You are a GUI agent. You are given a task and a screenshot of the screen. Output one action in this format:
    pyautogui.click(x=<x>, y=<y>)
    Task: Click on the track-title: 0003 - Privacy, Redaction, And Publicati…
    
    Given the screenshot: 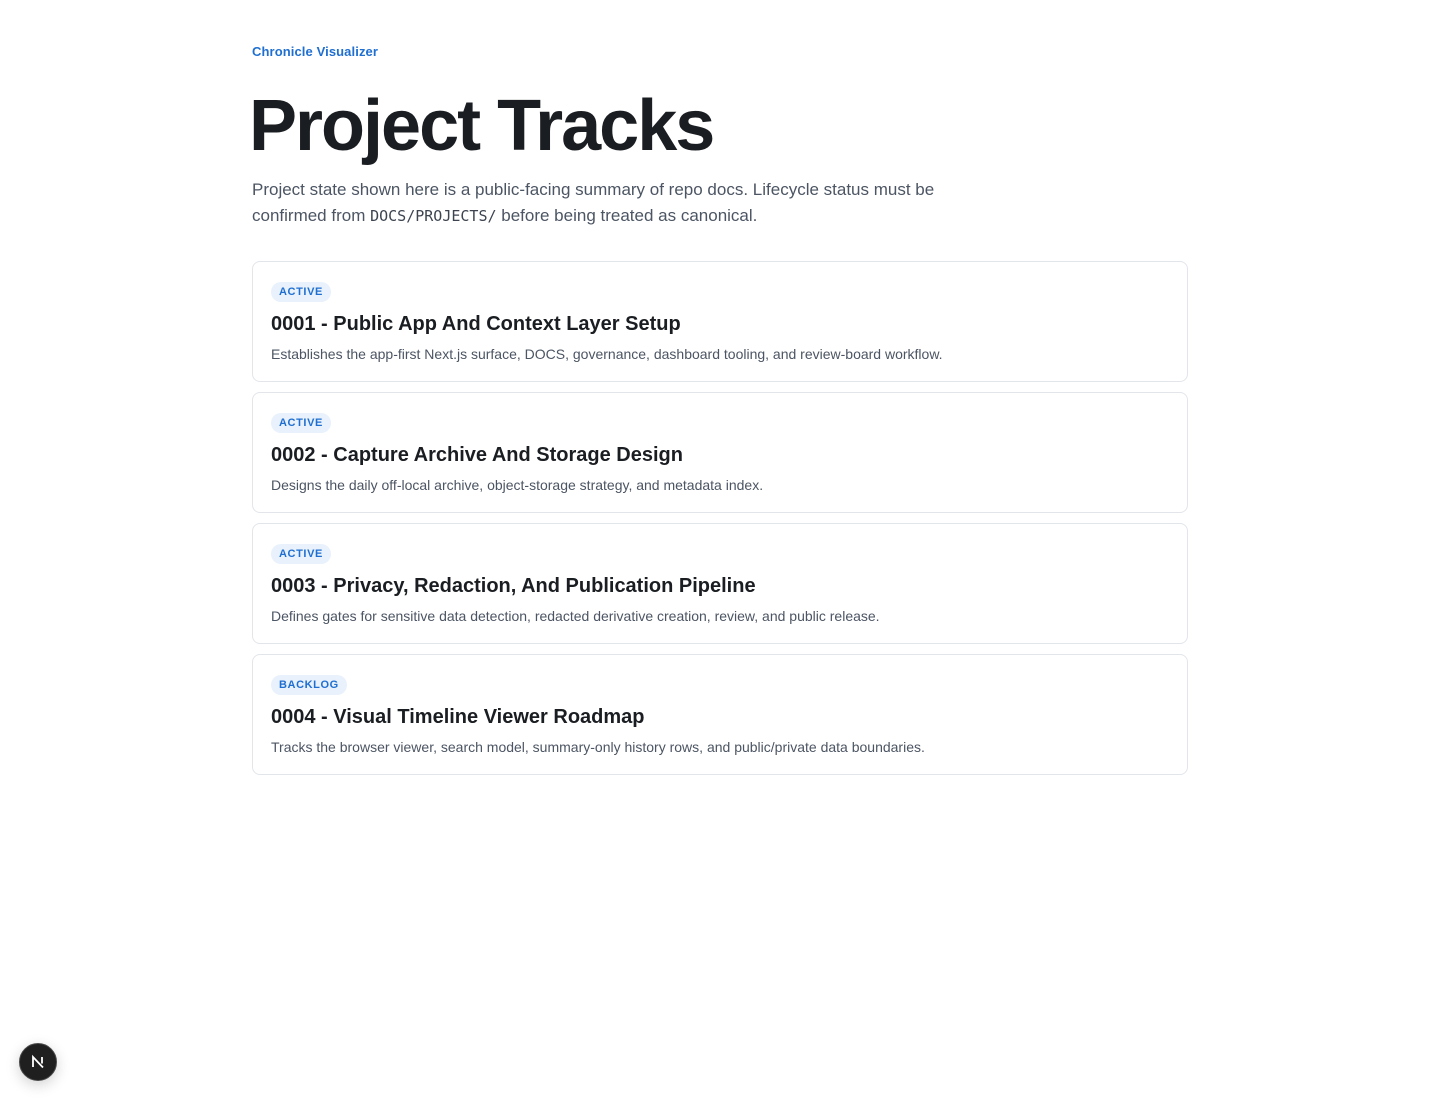 What is the action you would take?
    pyautogui.click(x=513, y=586)
    